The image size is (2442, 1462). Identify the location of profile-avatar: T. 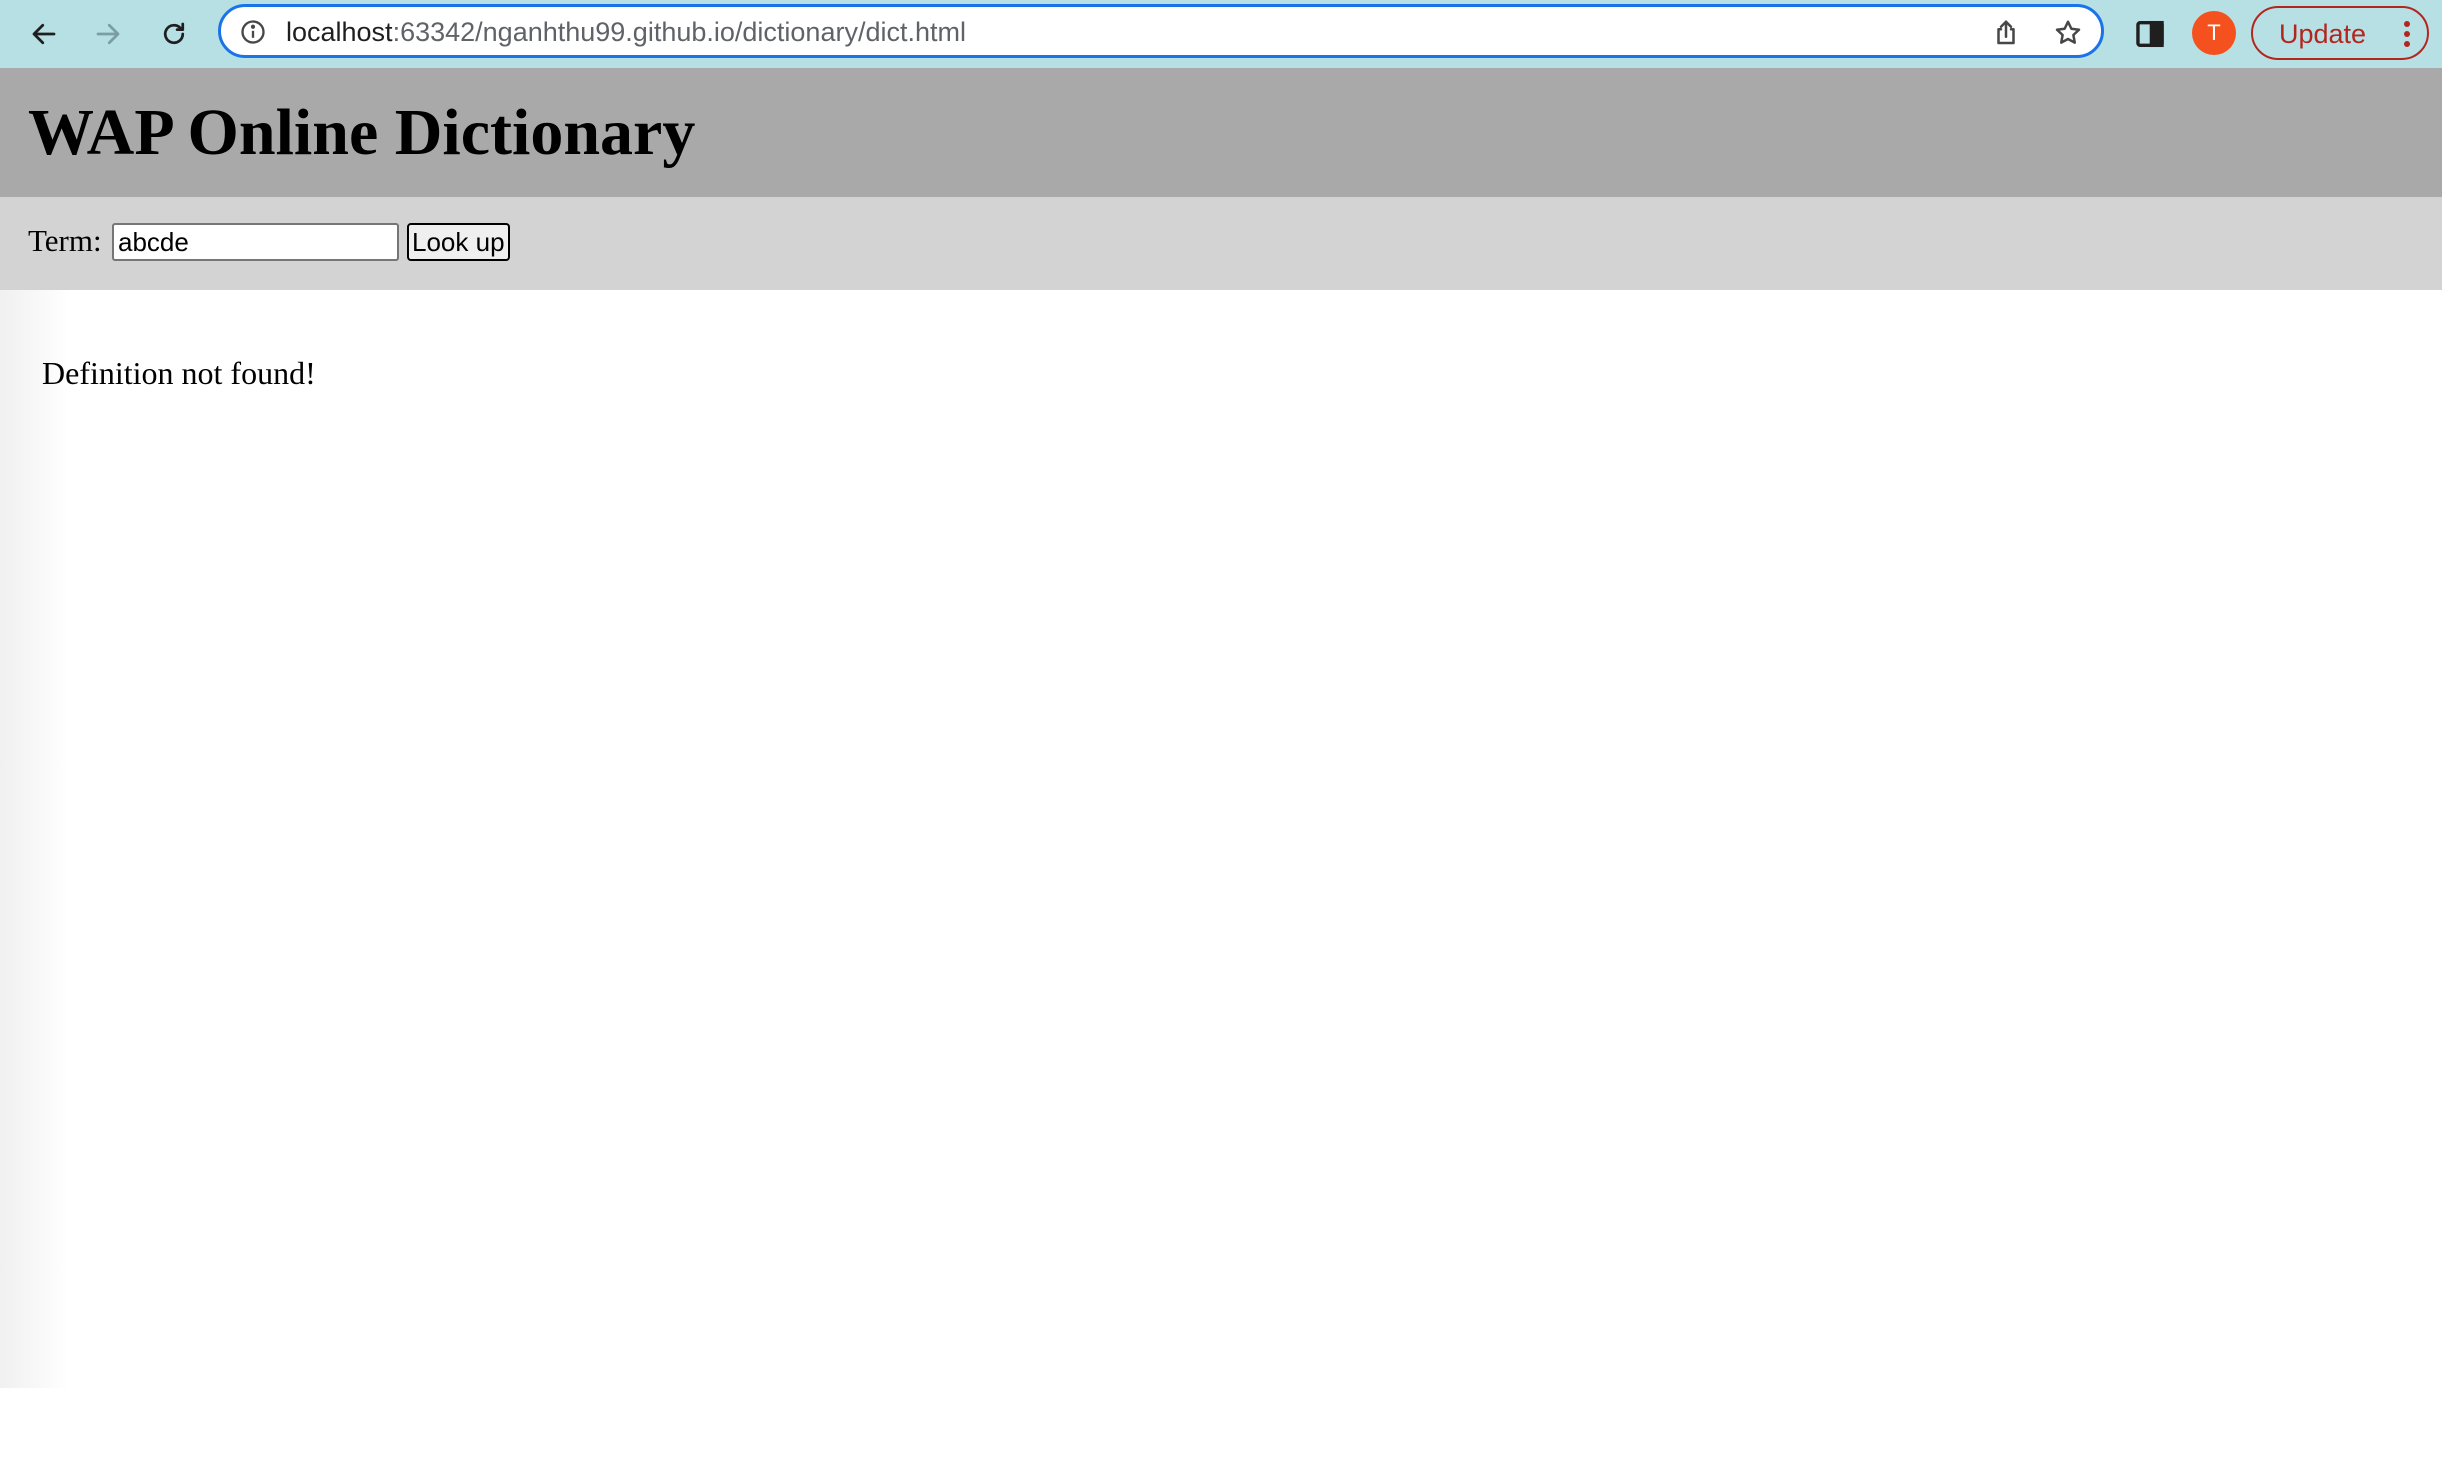
(2214, 33).